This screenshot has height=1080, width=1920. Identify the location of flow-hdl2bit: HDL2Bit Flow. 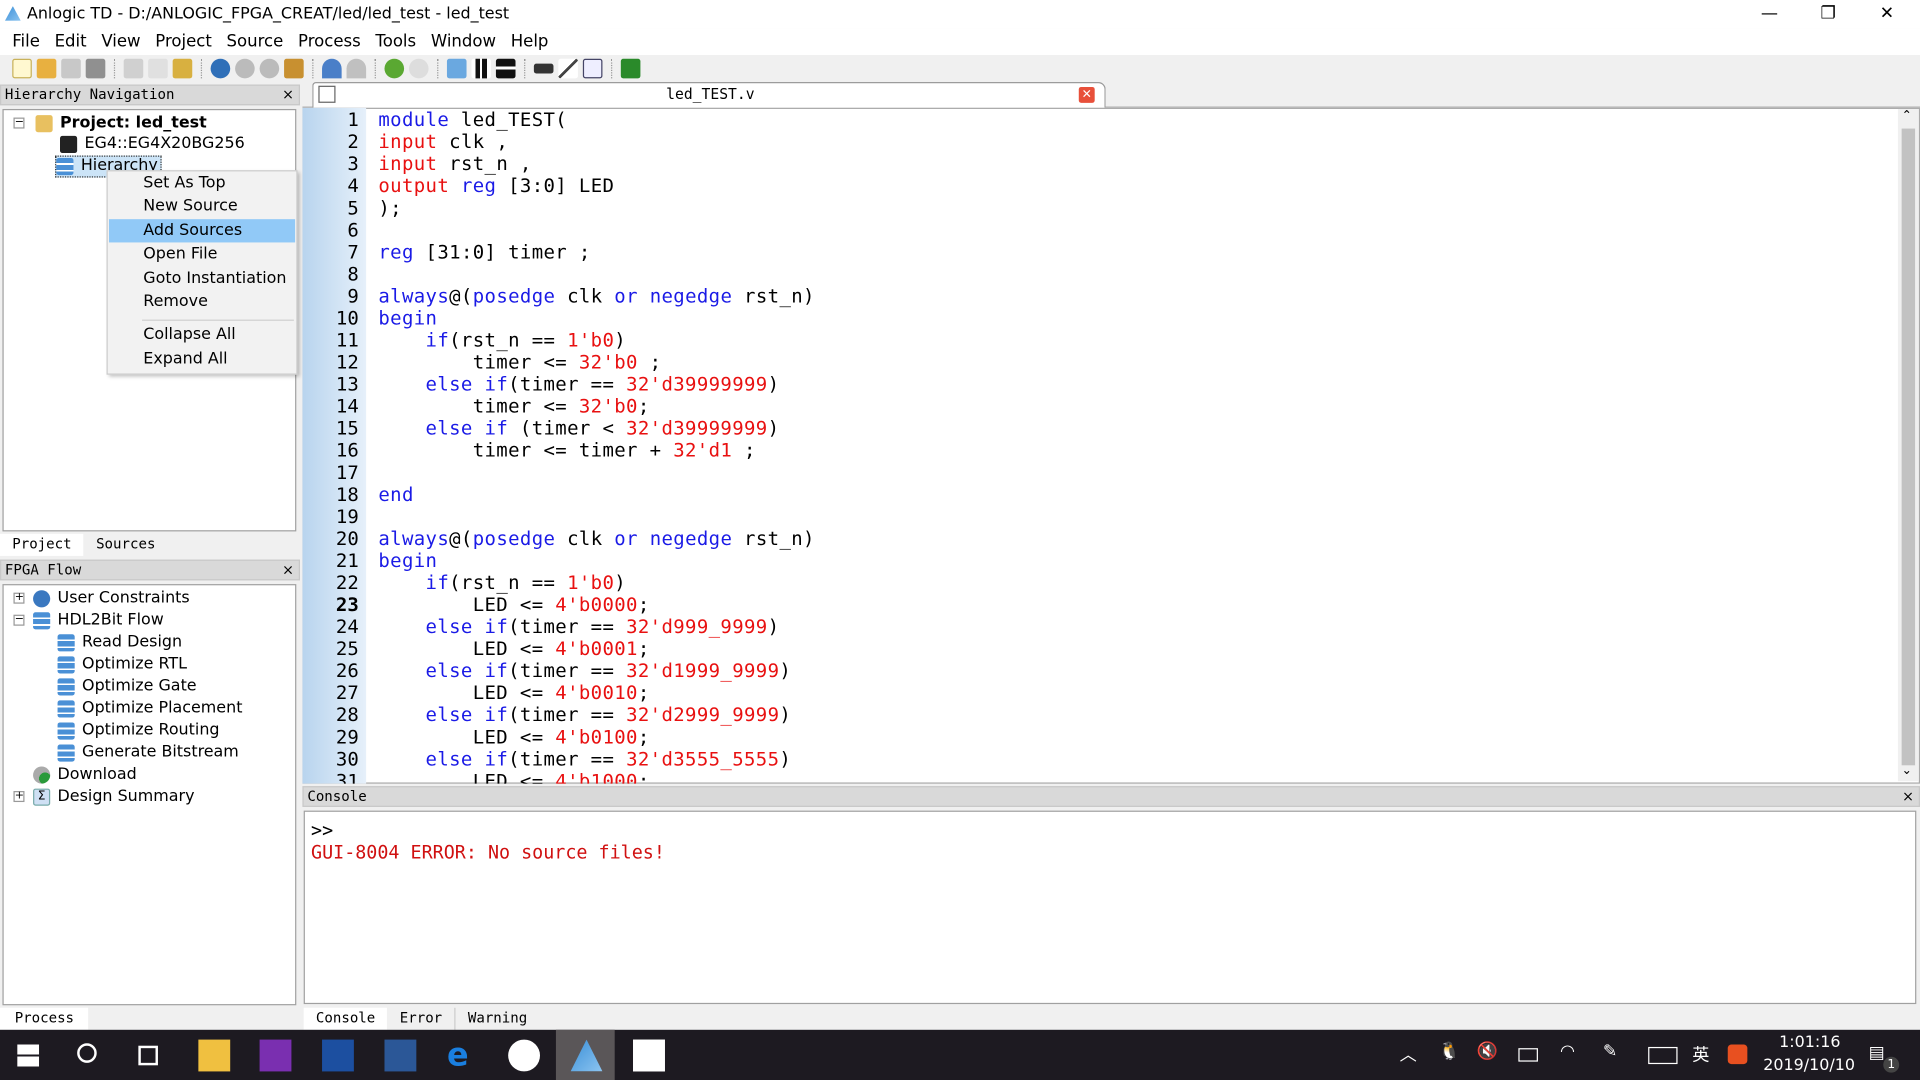
(98, 621).